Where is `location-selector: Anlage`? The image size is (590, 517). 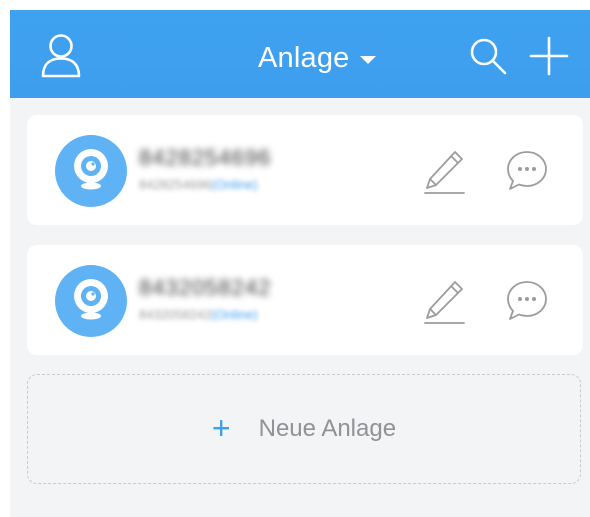 location-selector: Anlage is located at coordinates (317, 58).